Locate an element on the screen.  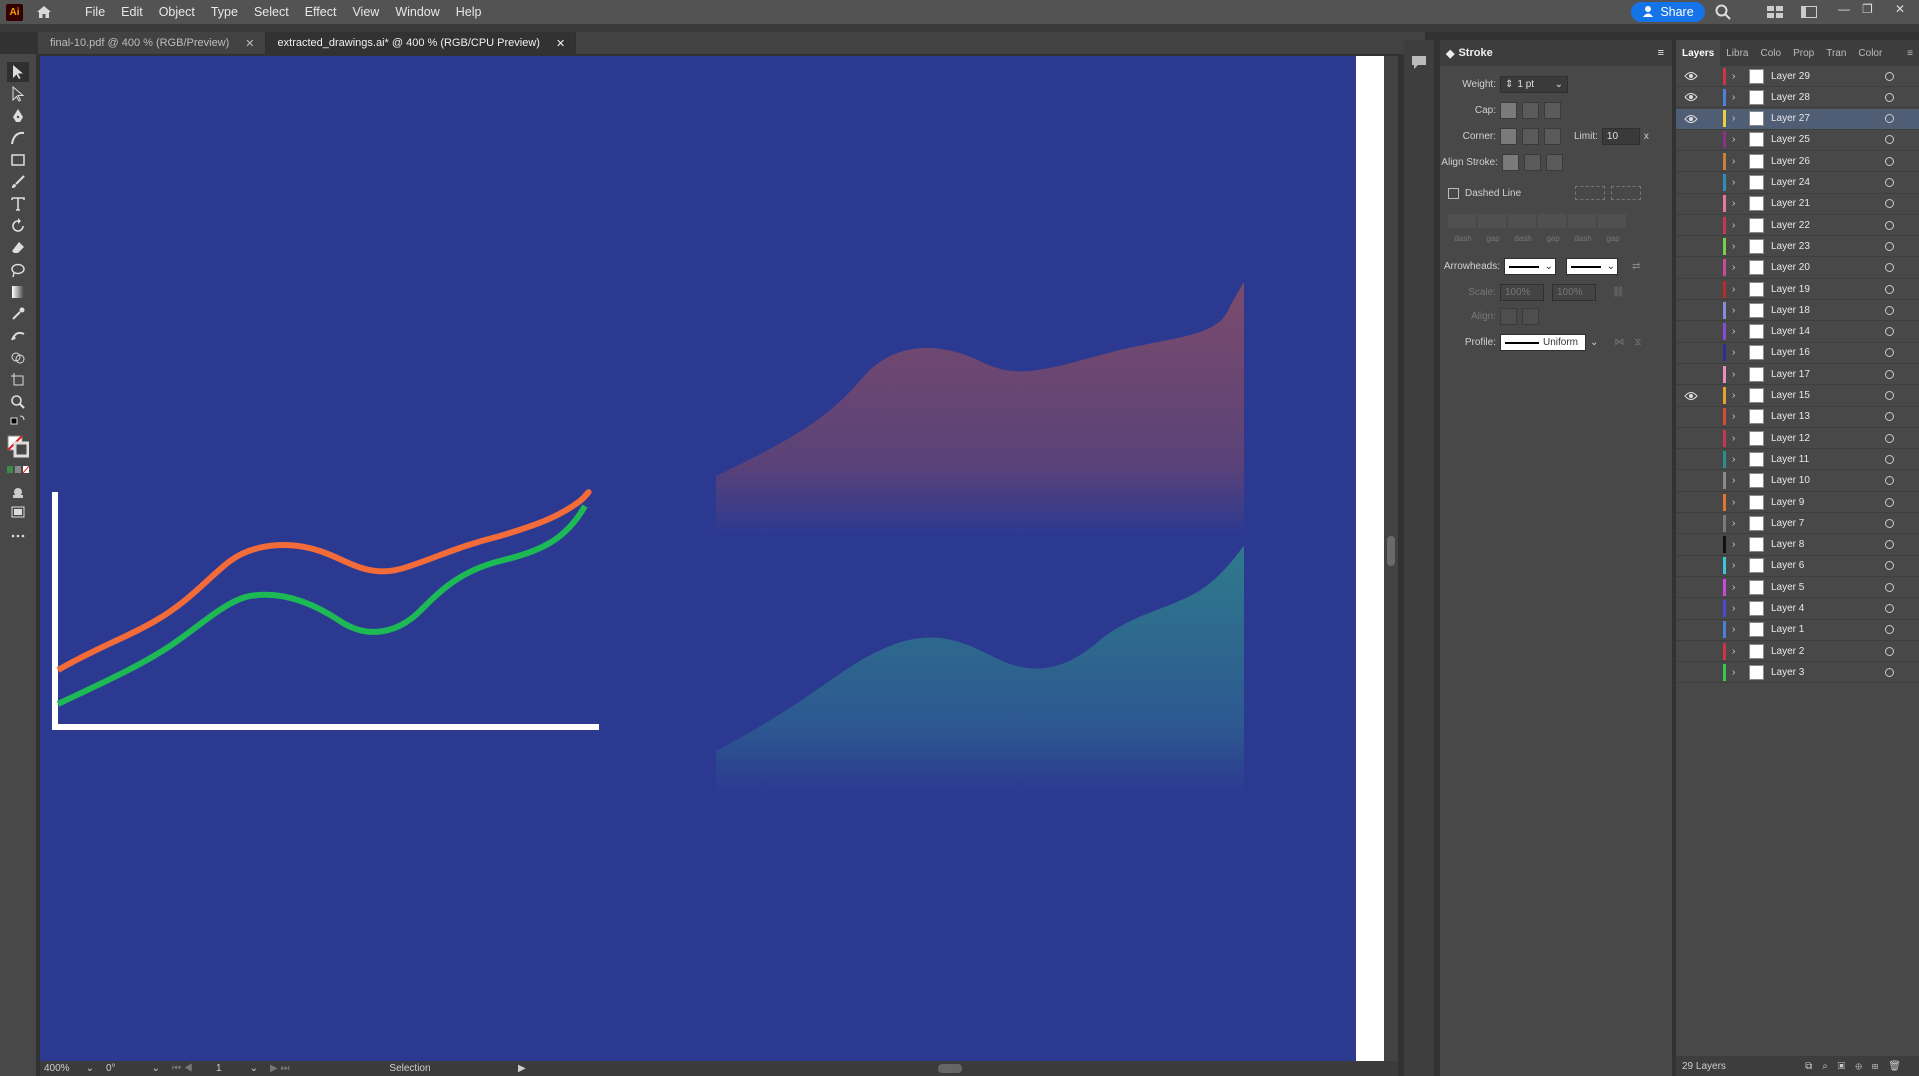
layer-row: › Layer 10 is located at coordinates (1797, 481).